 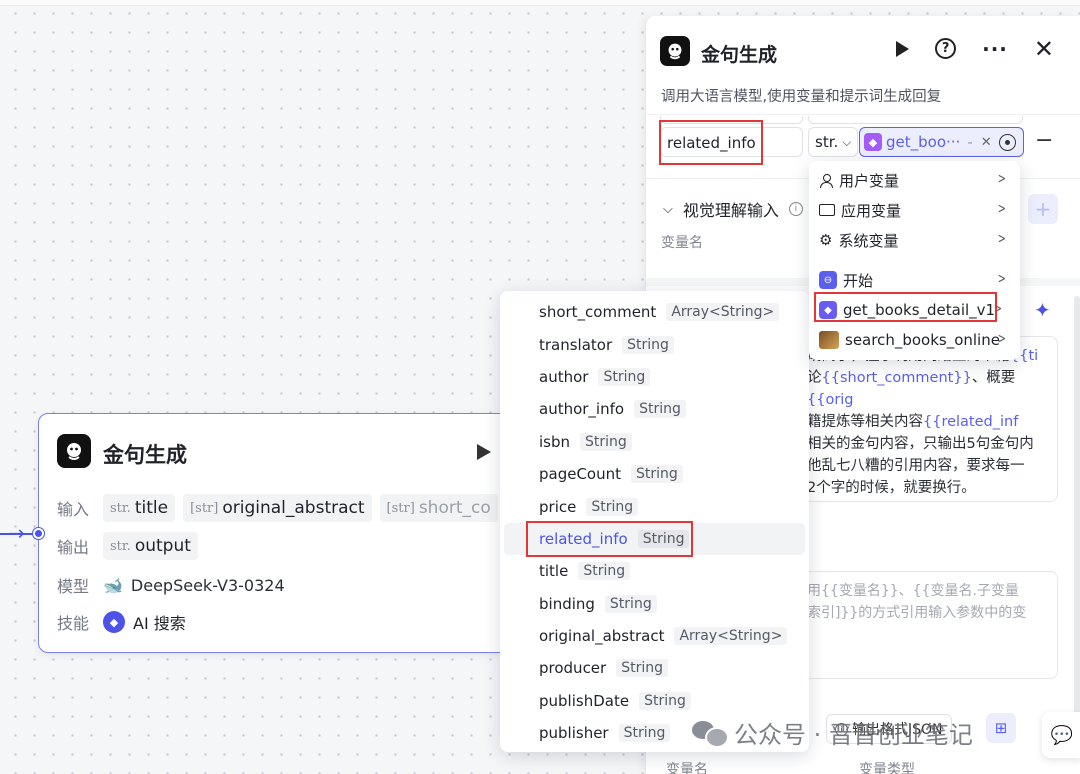 I want to click on skill-name: AI 搜索, so click(x=159, y=623).